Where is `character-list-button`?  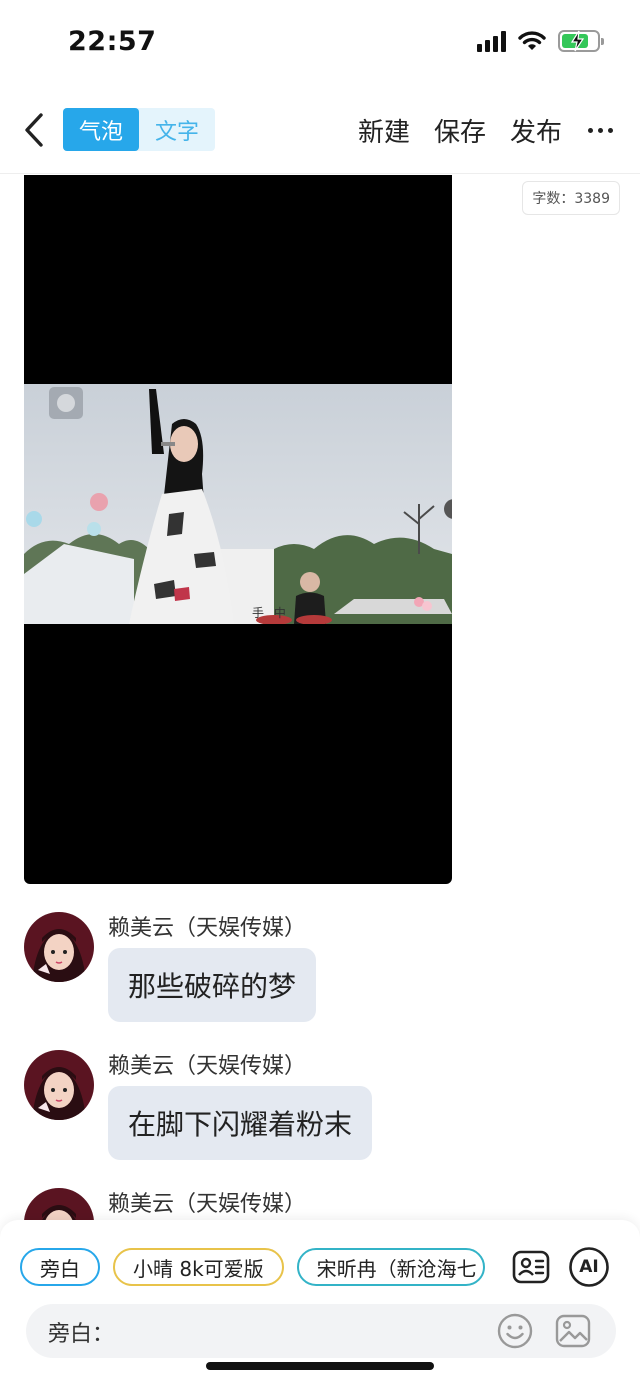
character-list-button is located at coordinates (531, 1267).